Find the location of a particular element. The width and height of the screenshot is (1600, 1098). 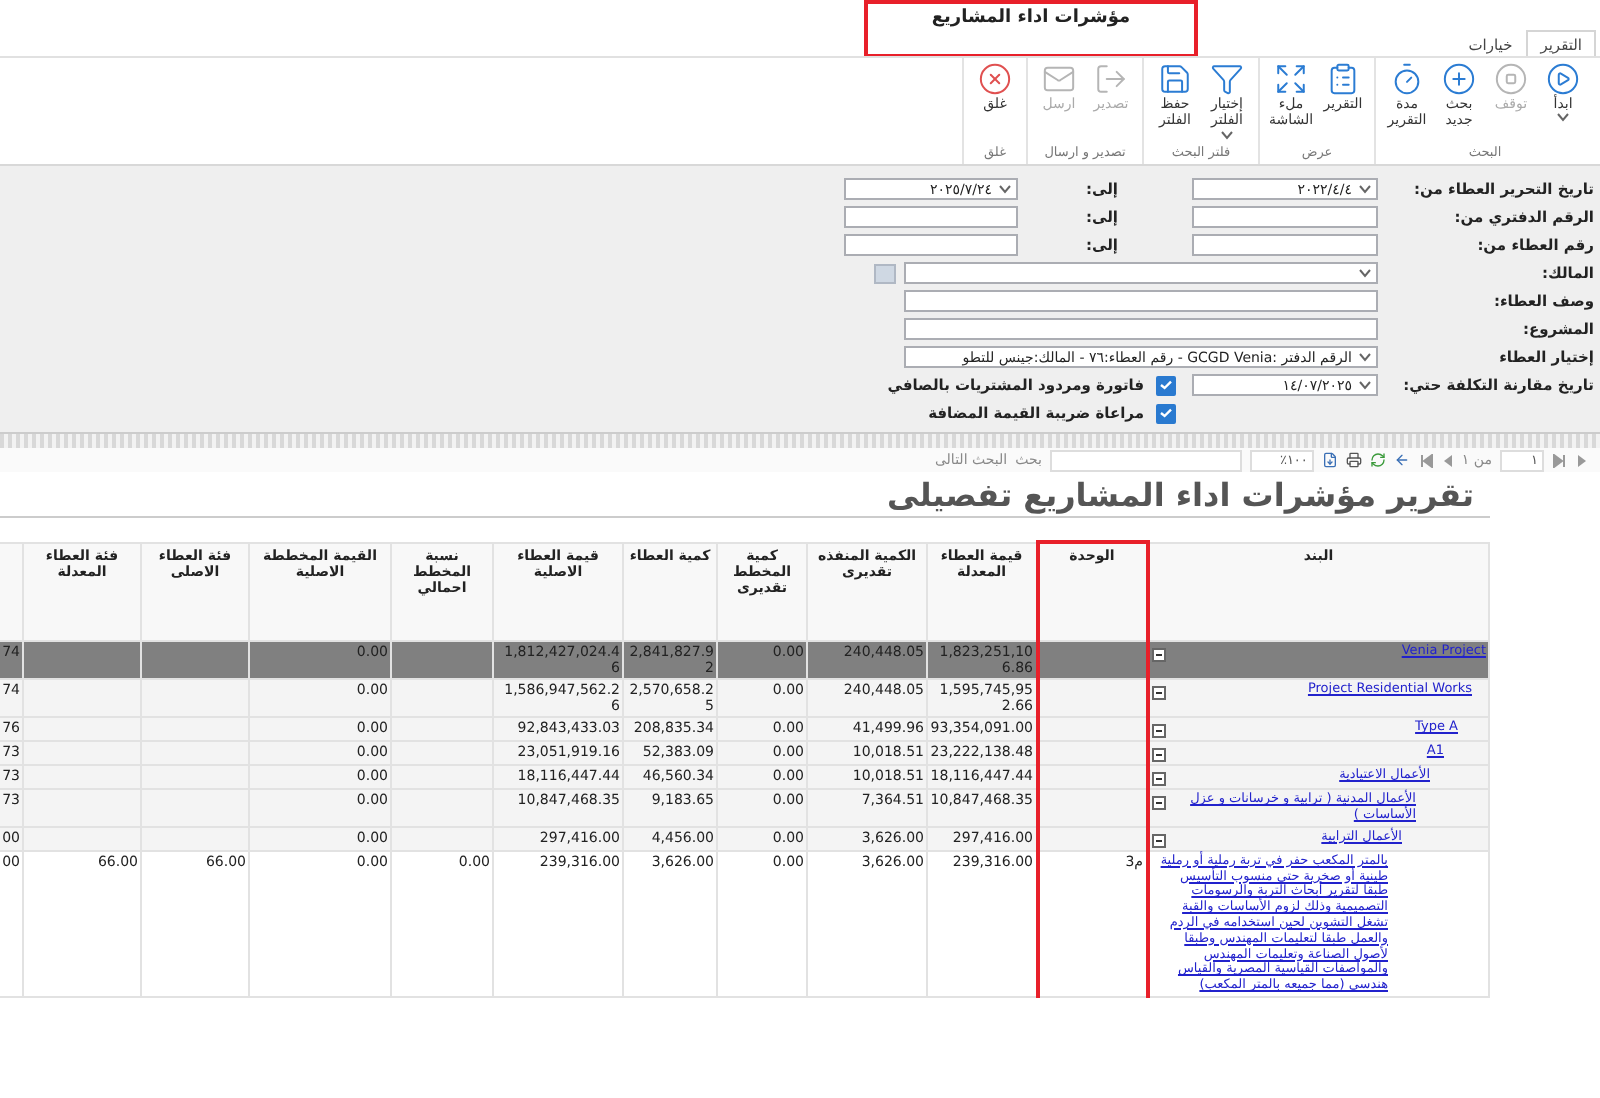

dropdown-field is located at coordinates (1141, 273).